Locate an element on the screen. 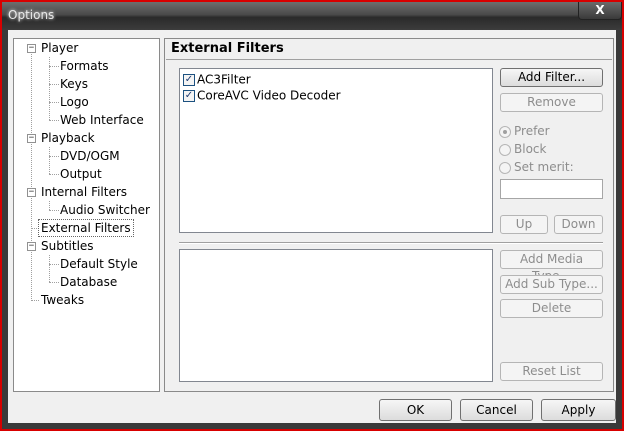 The height and width of the screenshot is (431, 624). tree-item-logo: Logo is located at coordinates (74, 102).